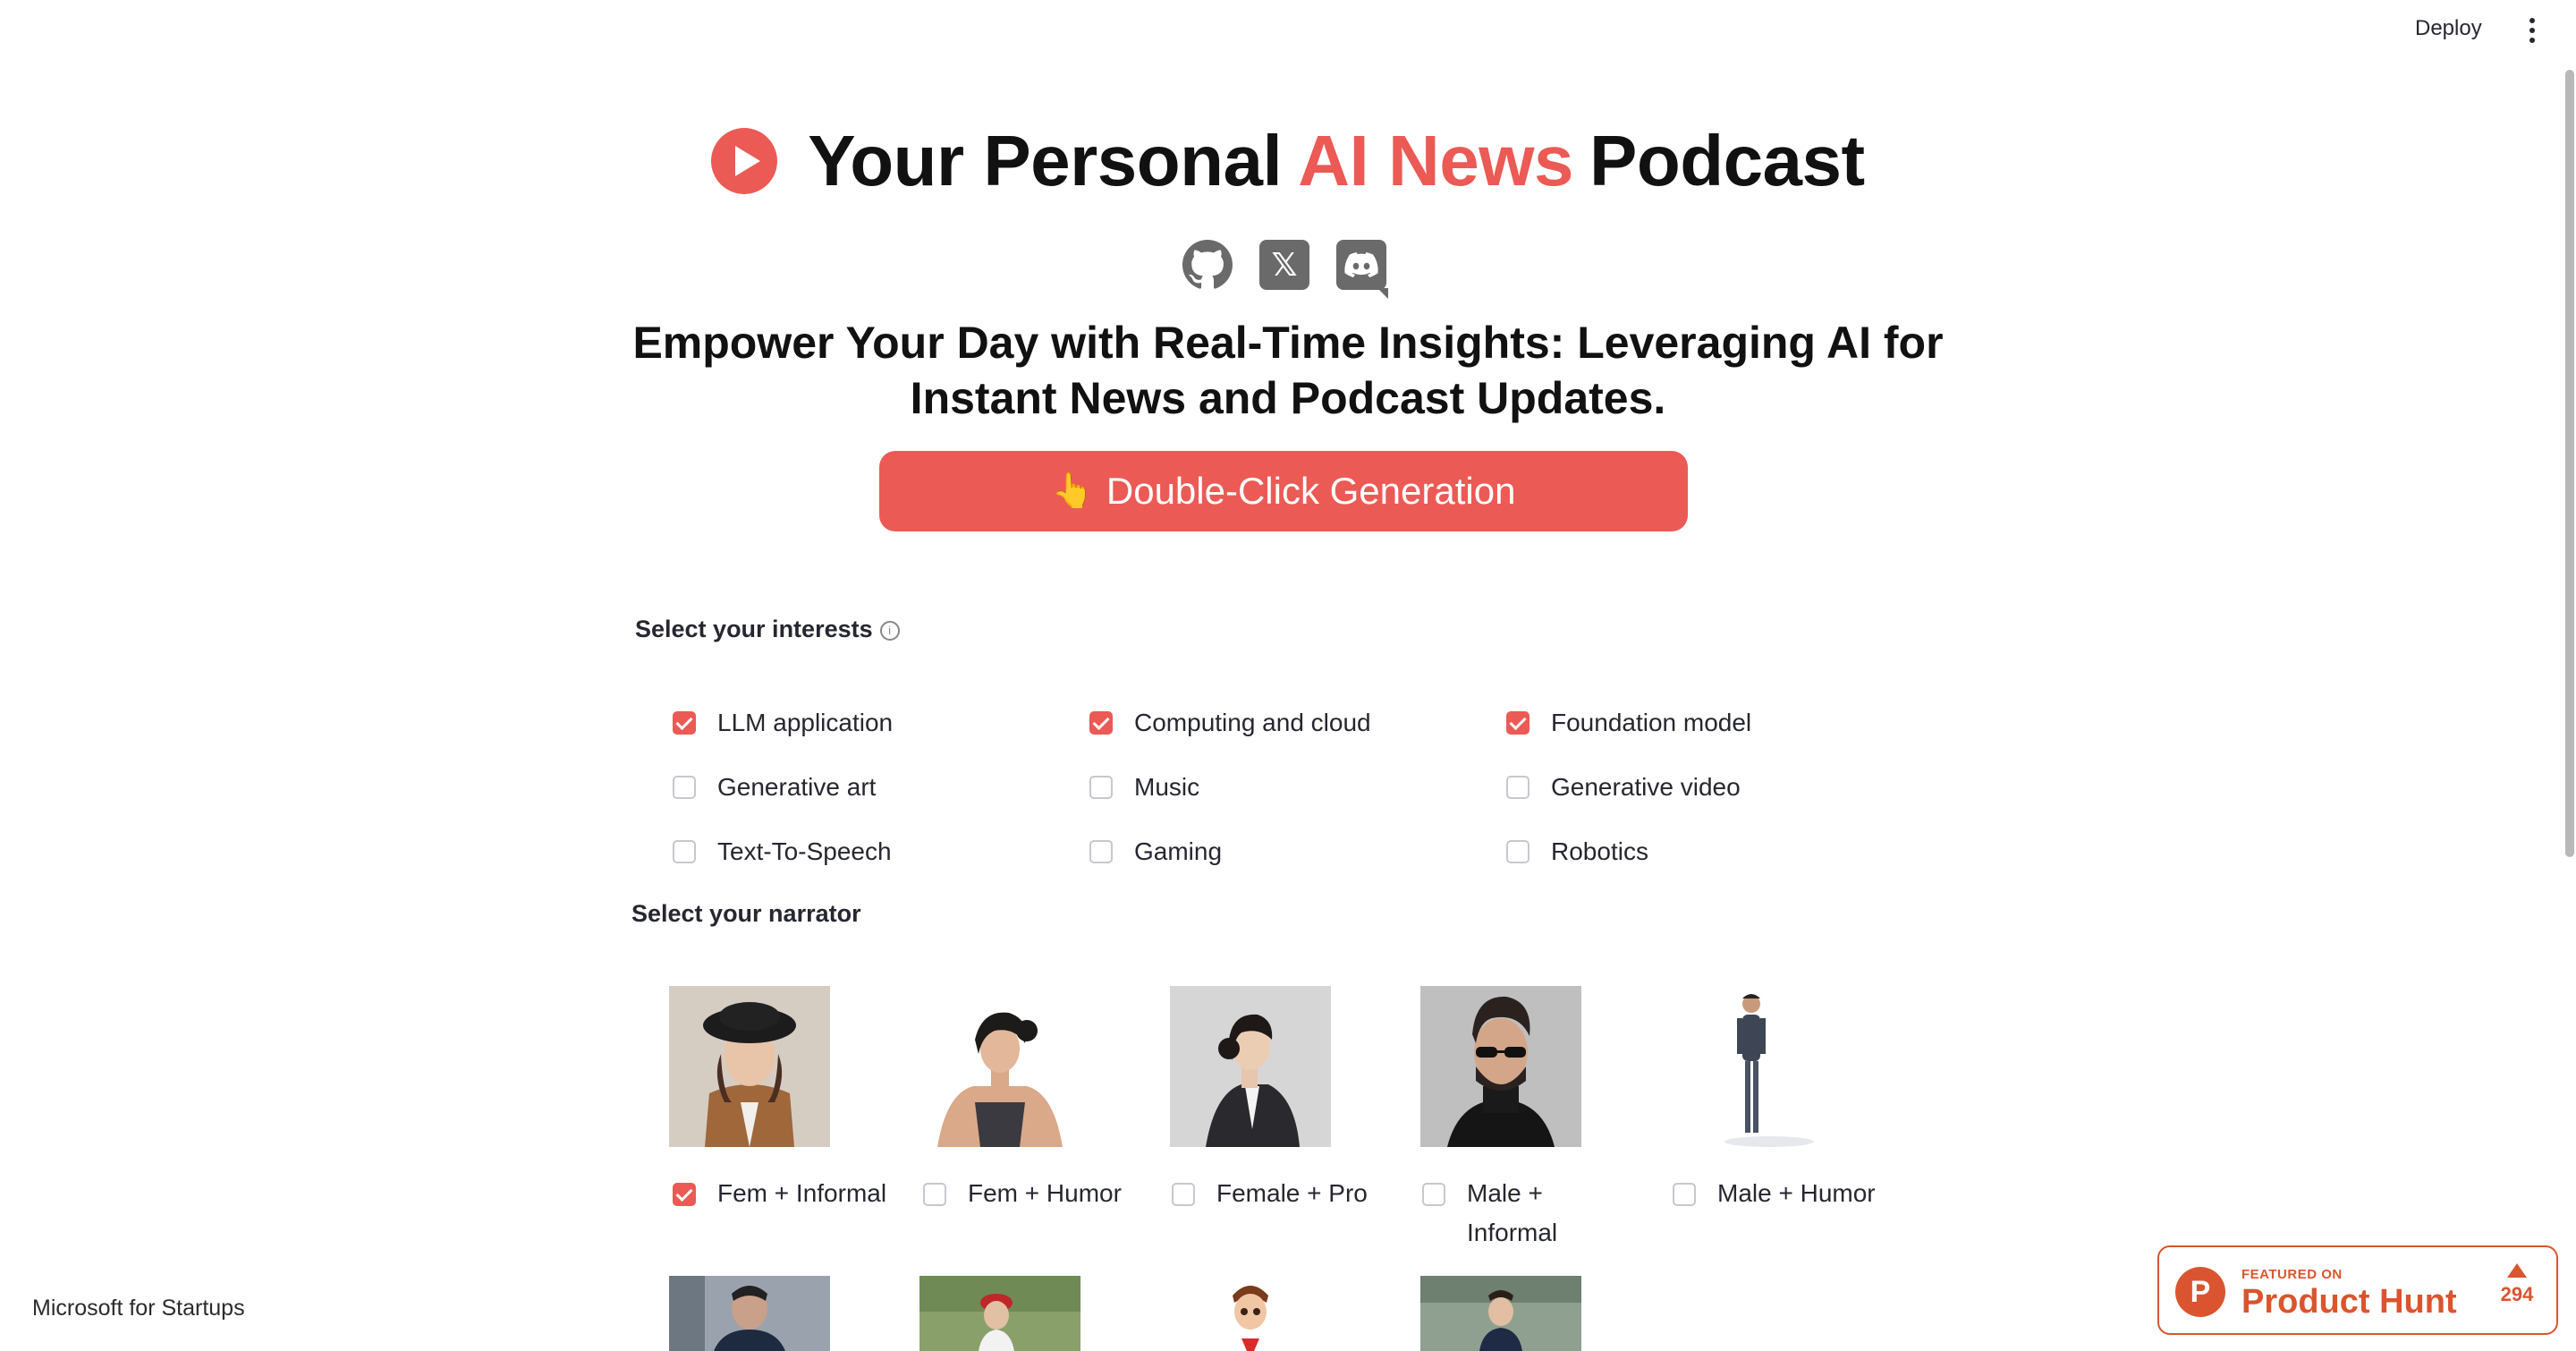 This screenshot has width=2576, height=1351. I want to click on interest-label: LLM application, so click(805, 723).